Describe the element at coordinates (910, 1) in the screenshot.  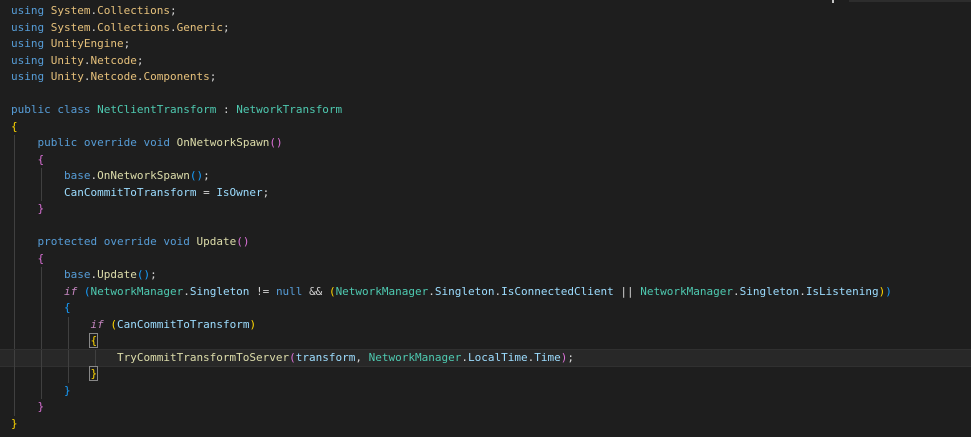
I see `editor-top-strip` at that location.